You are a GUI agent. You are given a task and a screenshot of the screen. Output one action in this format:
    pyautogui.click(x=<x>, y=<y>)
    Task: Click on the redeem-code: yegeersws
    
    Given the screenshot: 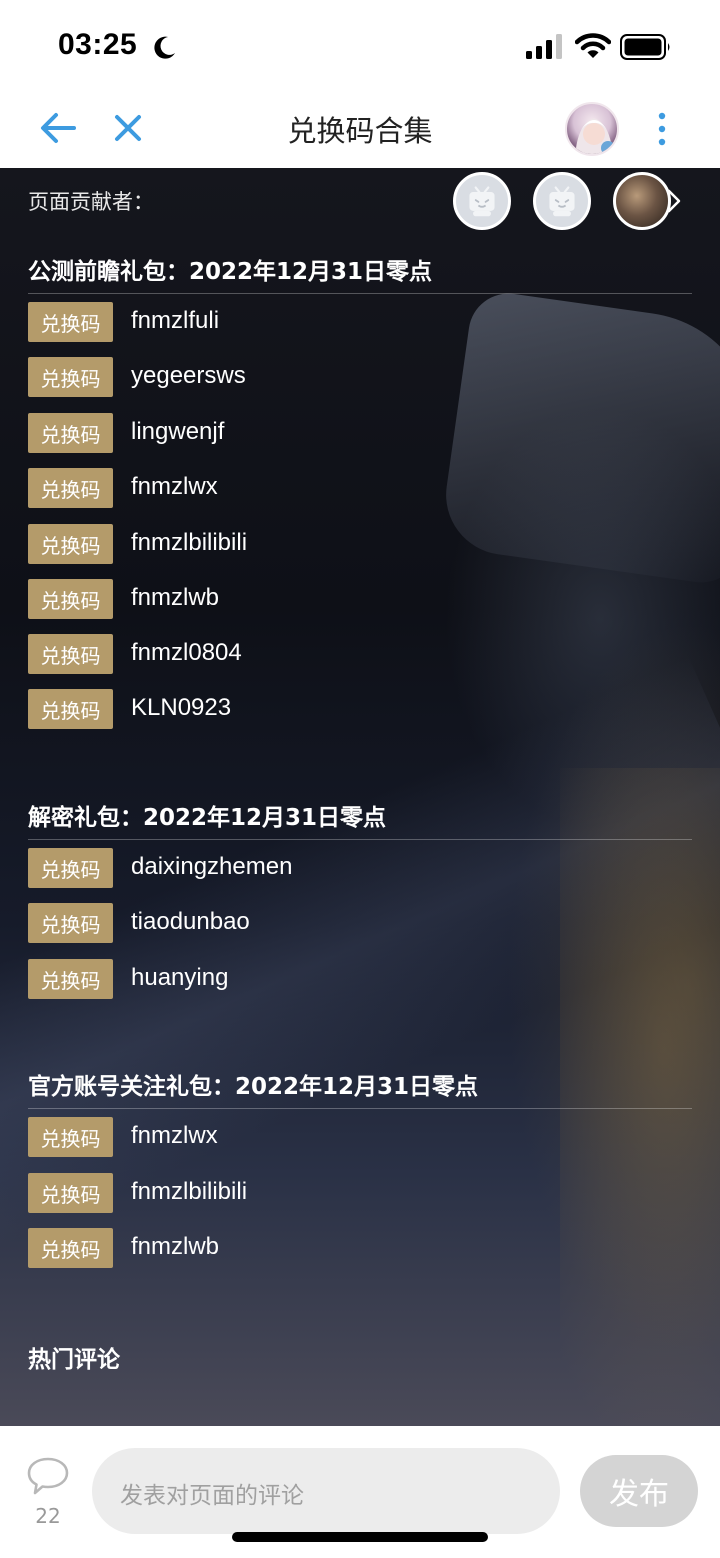 What is the action you would take?
    pyautogui.click(x=188, y=376)
    